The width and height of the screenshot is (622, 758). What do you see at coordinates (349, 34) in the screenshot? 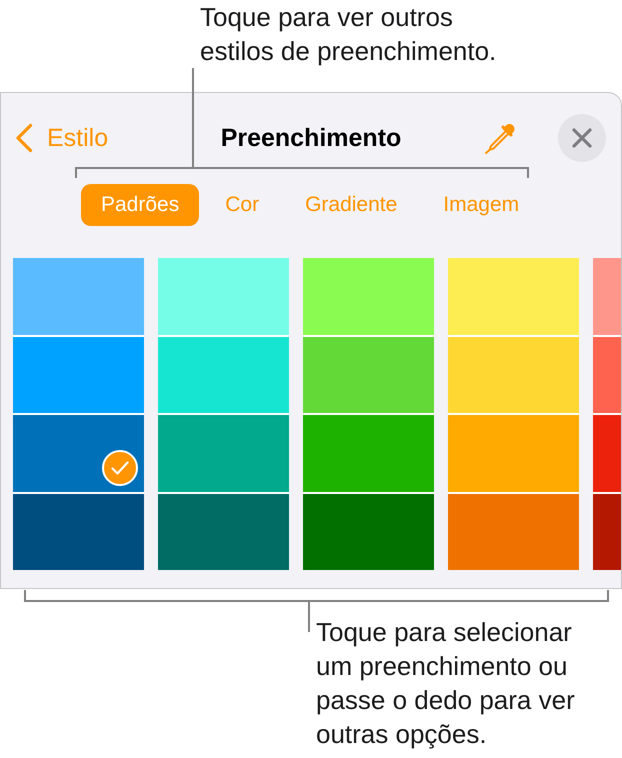
I see `callout-text: Toque para ver outros estilos de preenchimento.` at bounding box center [349, 34].